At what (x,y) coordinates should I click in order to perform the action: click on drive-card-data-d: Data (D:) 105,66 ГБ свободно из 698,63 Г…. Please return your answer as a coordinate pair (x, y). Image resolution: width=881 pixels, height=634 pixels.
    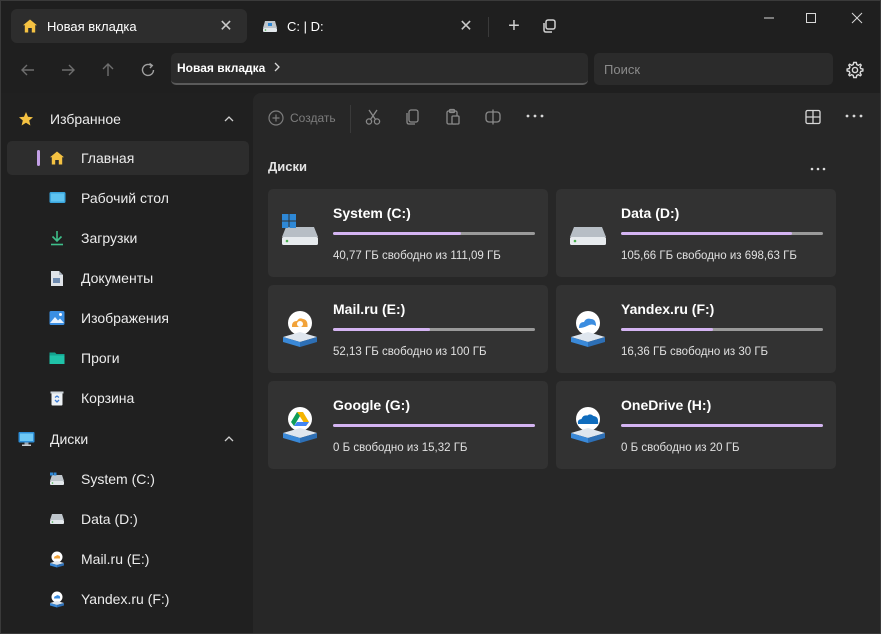
    Looking at the image, I should click on (696, 233).